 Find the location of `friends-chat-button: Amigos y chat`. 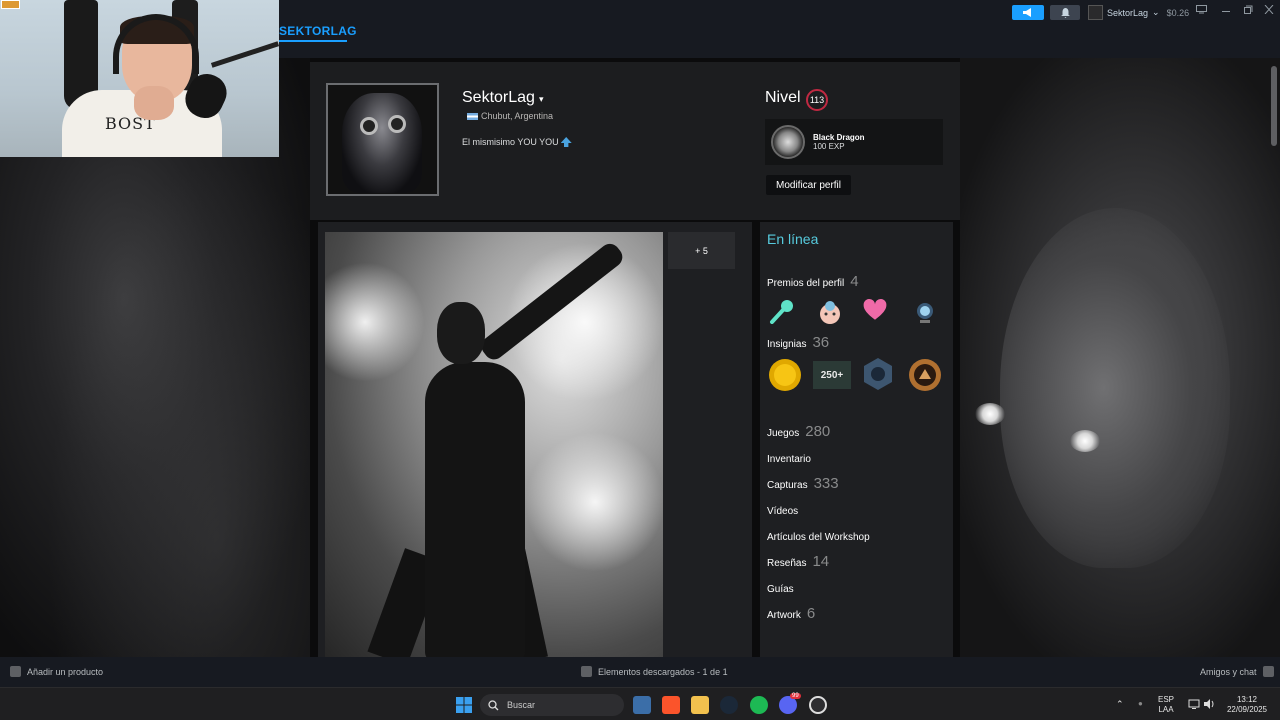

friends-chat-button: Amigos y chat is located at coordinates (1237, 671).